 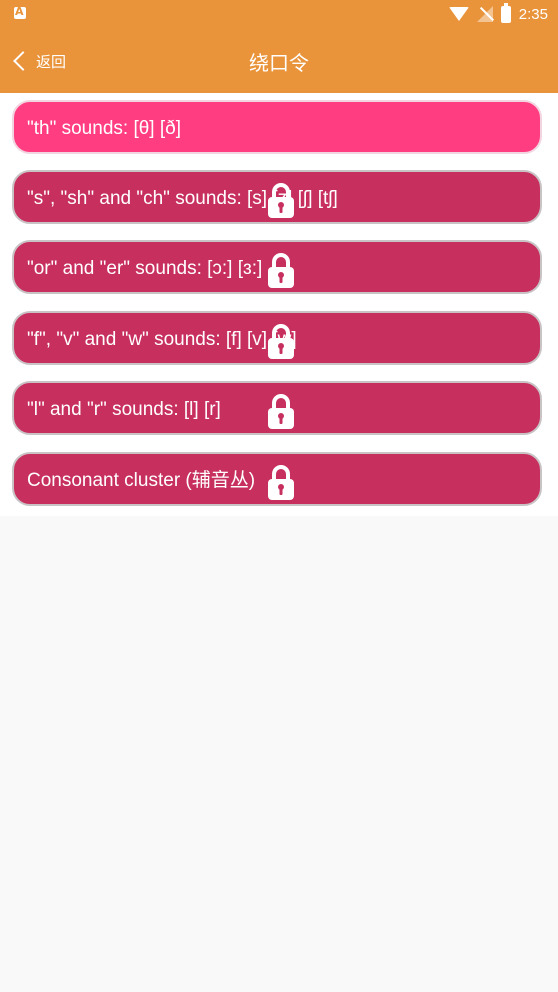 I want to click on status-bar: 2:35, so click(x=279, y=15).